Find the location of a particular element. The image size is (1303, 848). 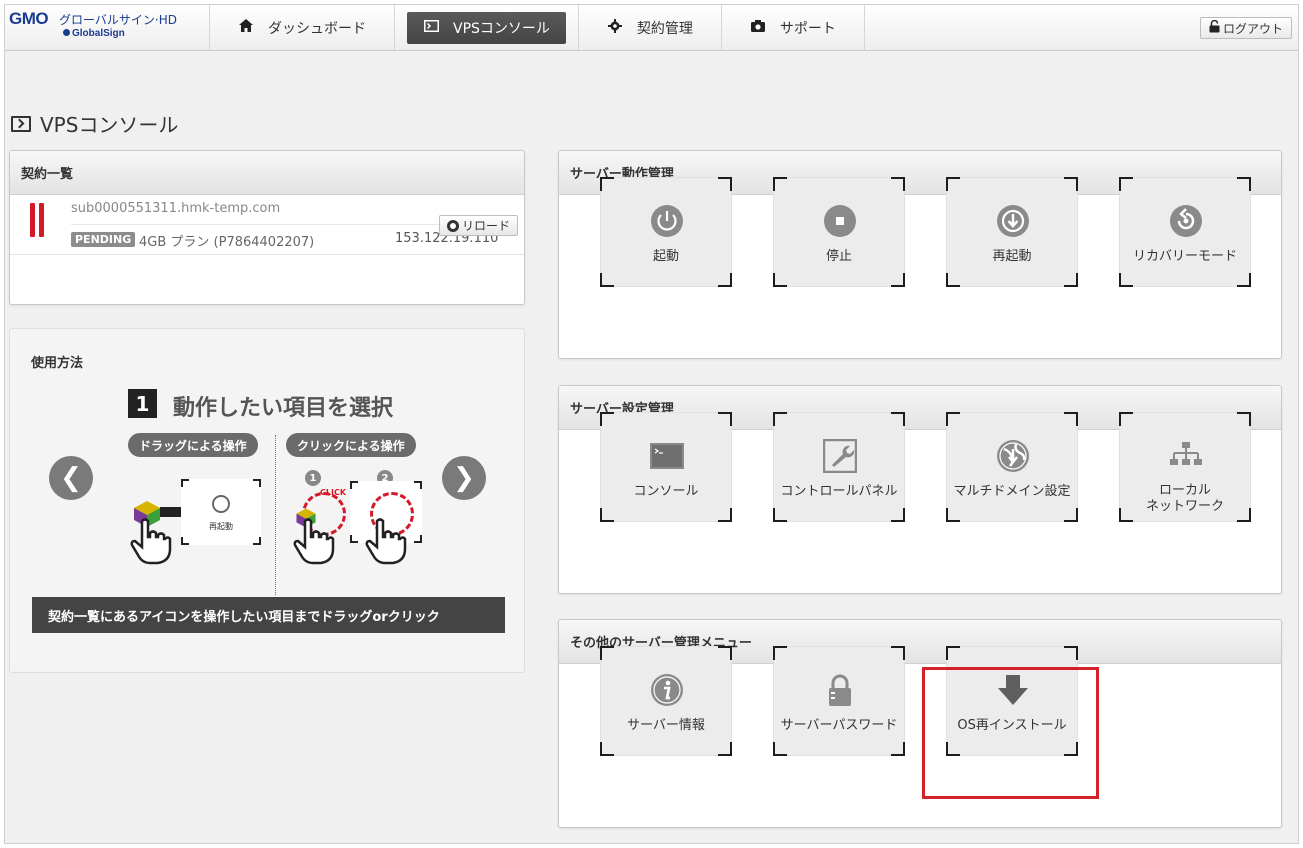

gmo-globalsign-logo: GMO グローバルサイン·HD GlobalSign is located at coordinates (109, 27).